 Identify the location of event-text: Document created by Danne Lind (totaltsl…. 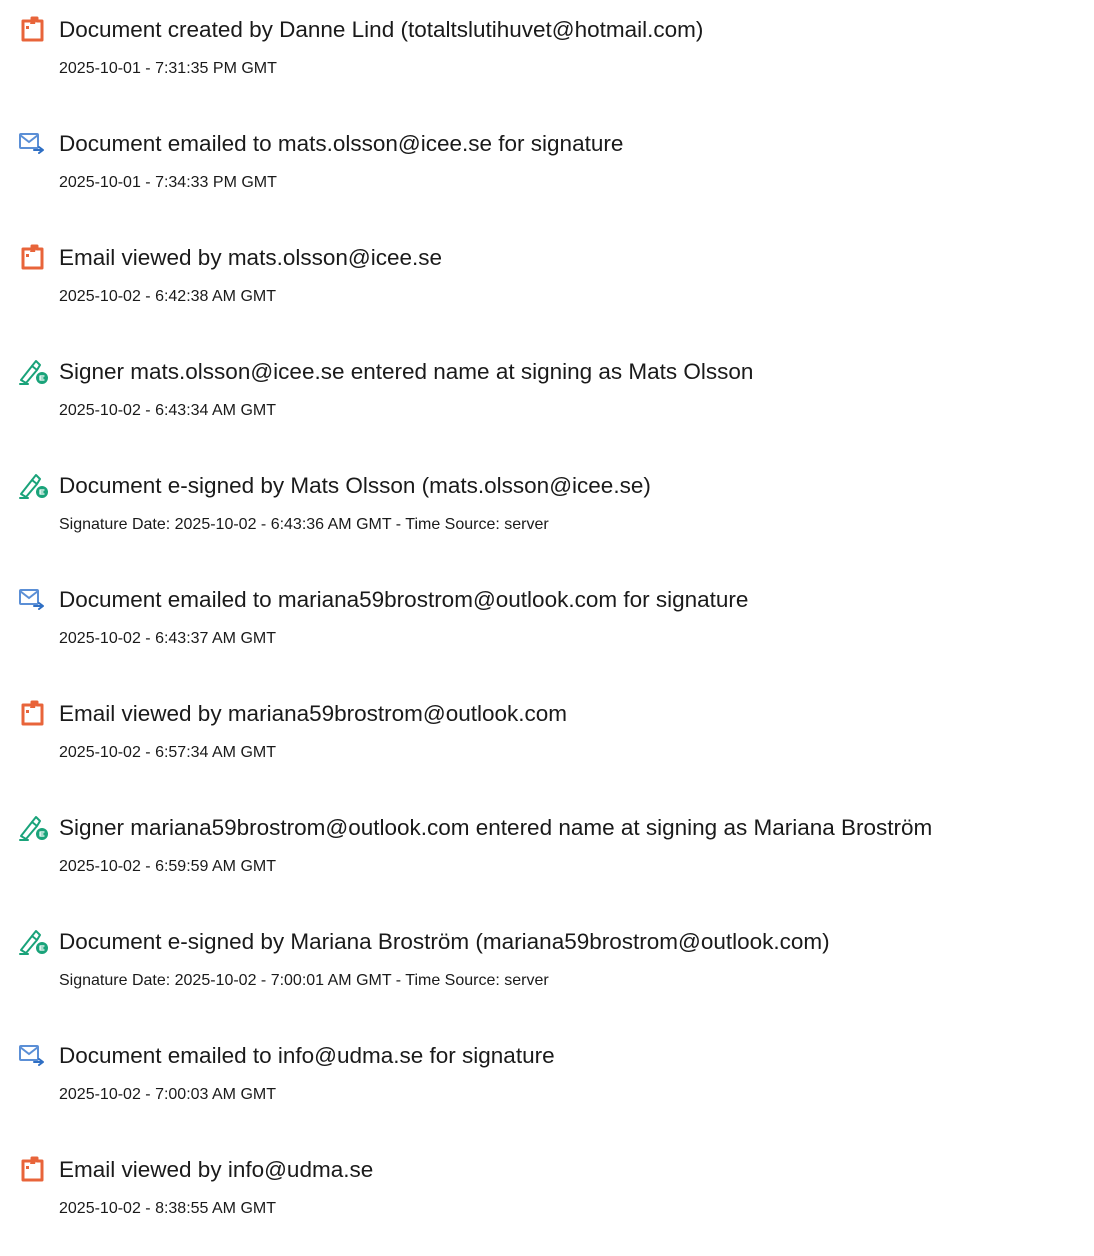
(381, 29).